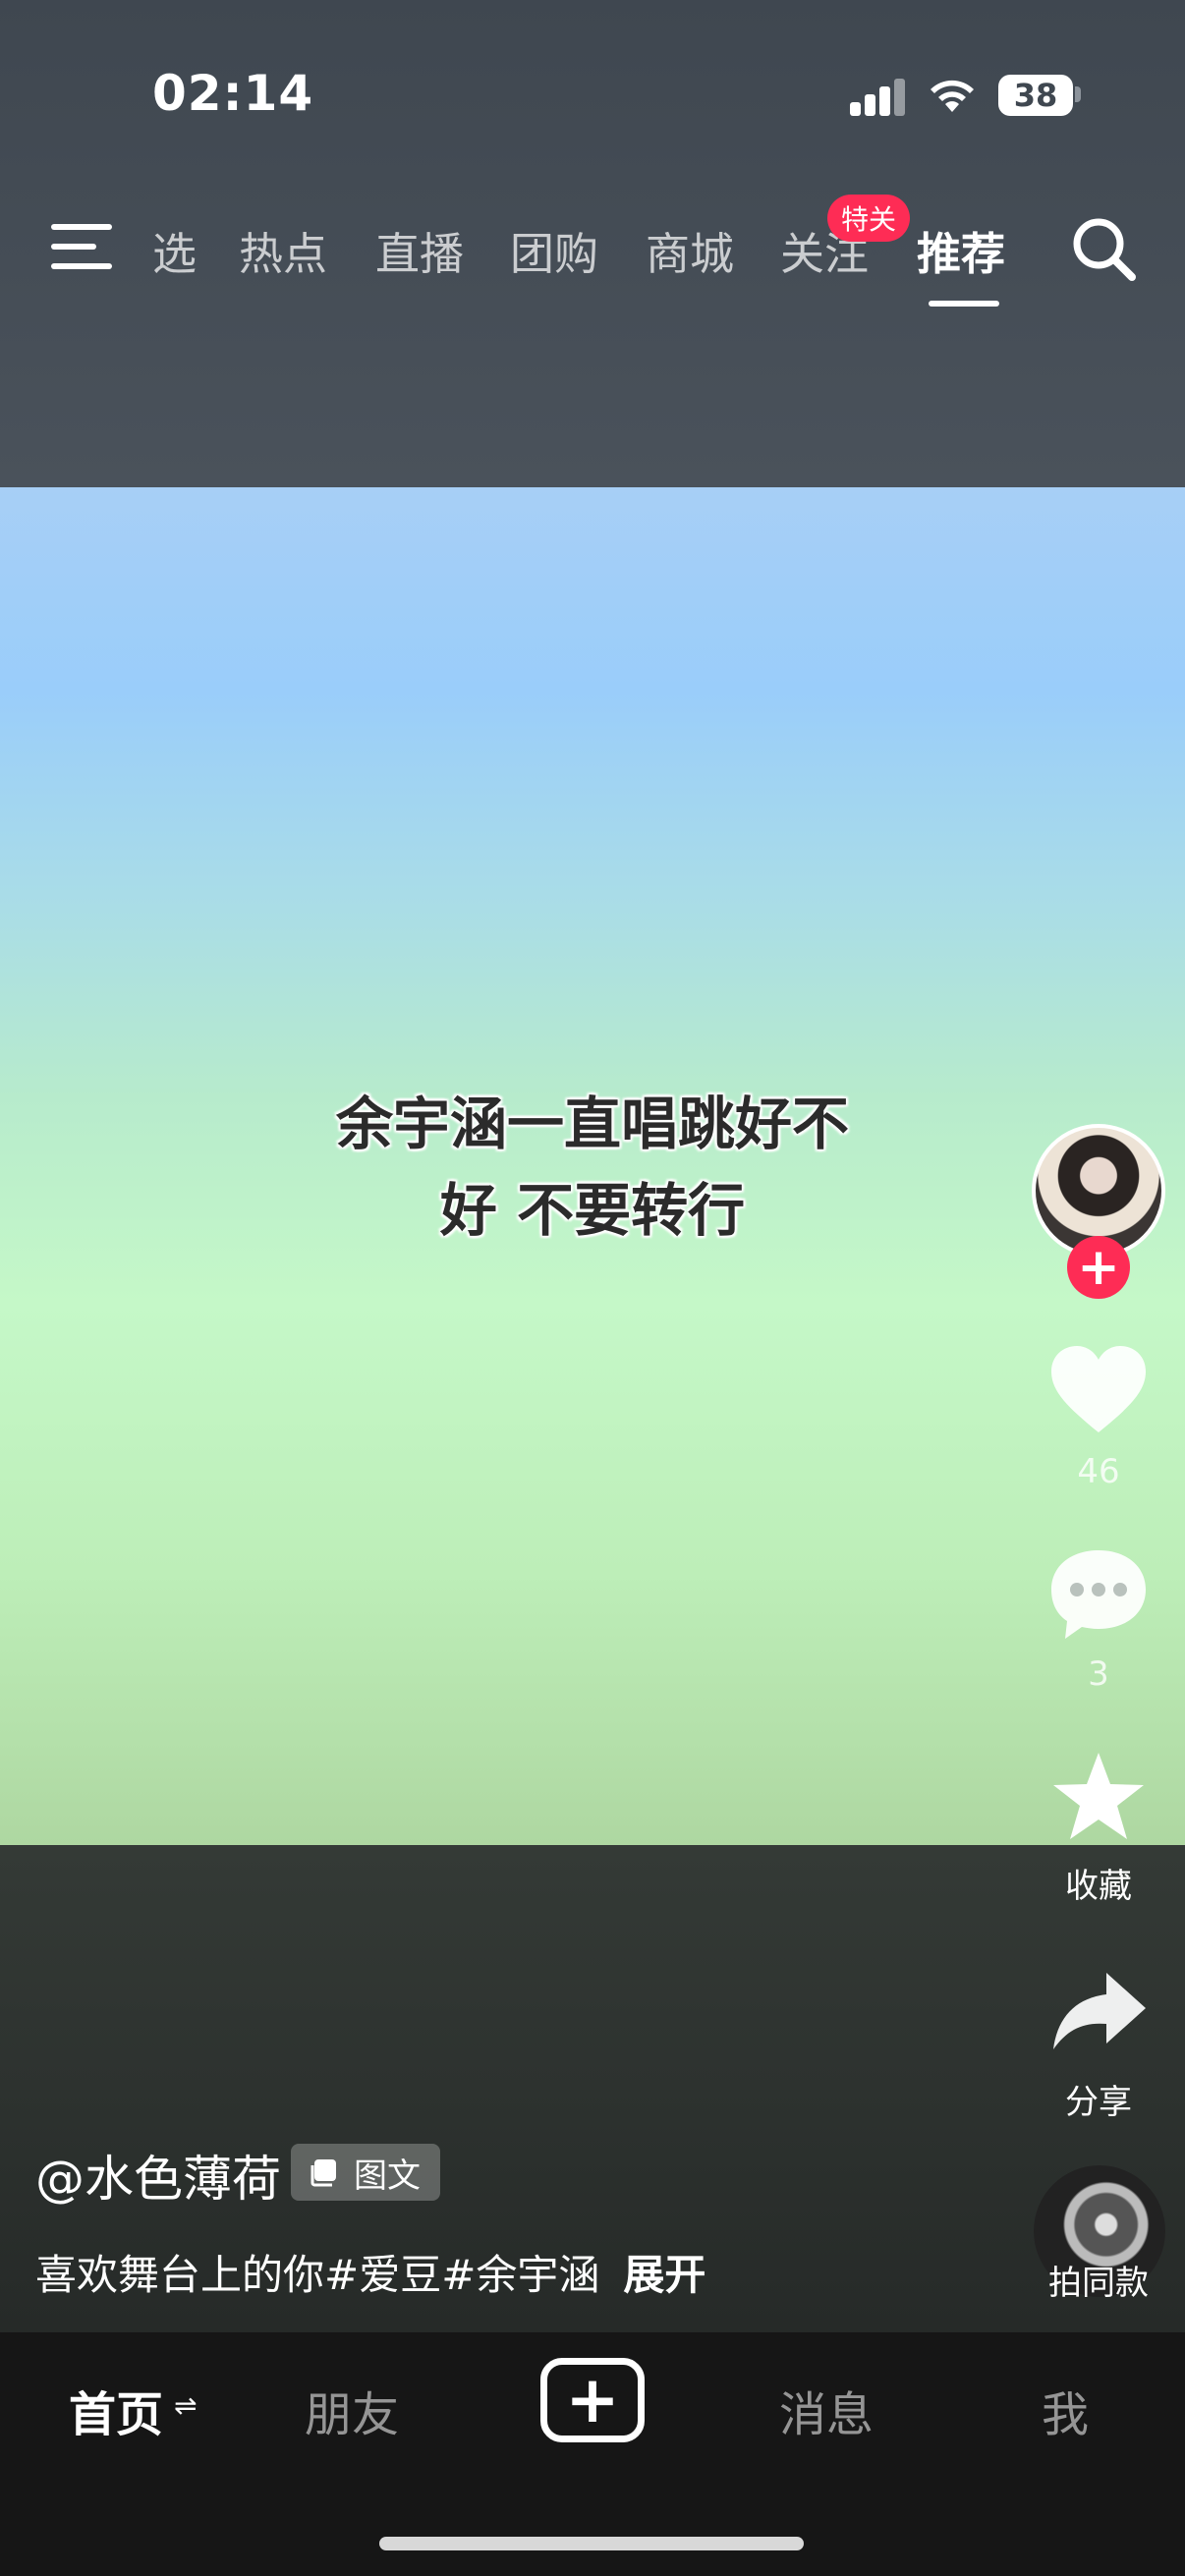 The height and width of the screenshot is (2576, 1185). Describe the element at coordinates (116, 2410) in the screenshot. I see `nav-home: 首页` at that location.